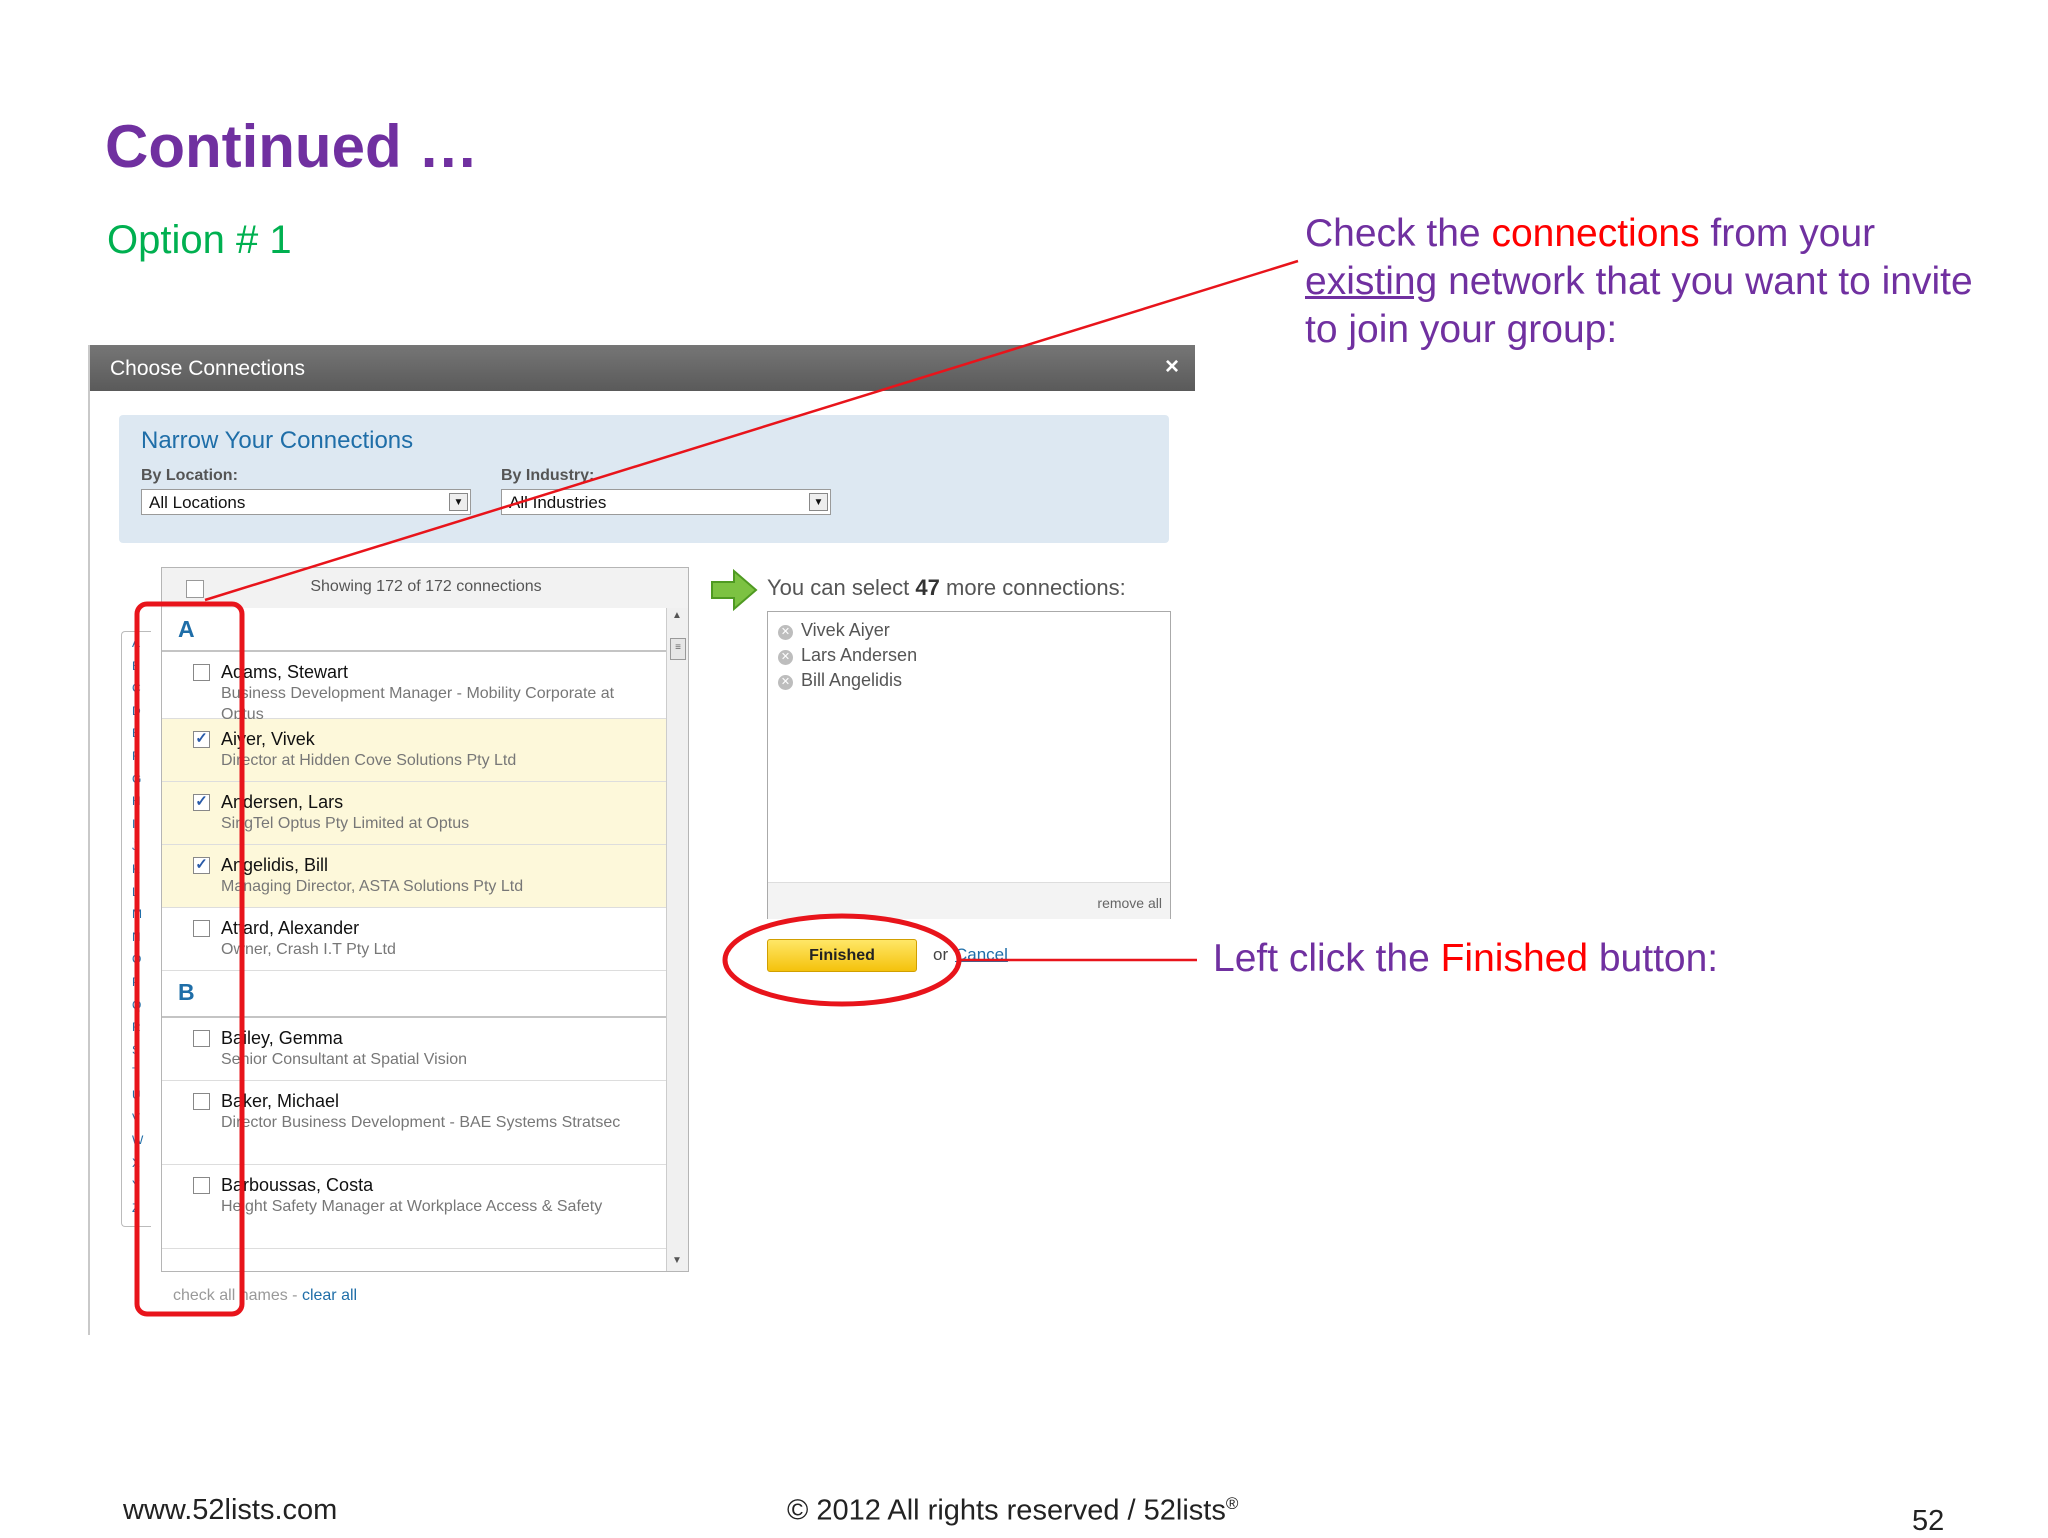 Image resolution: width=2048 pixels, height=1538 pixels. What do you see at coordinates (136, 711) in the screenshot?
I see `alphabet-letter-d: D` at bounding box center [136, 711].